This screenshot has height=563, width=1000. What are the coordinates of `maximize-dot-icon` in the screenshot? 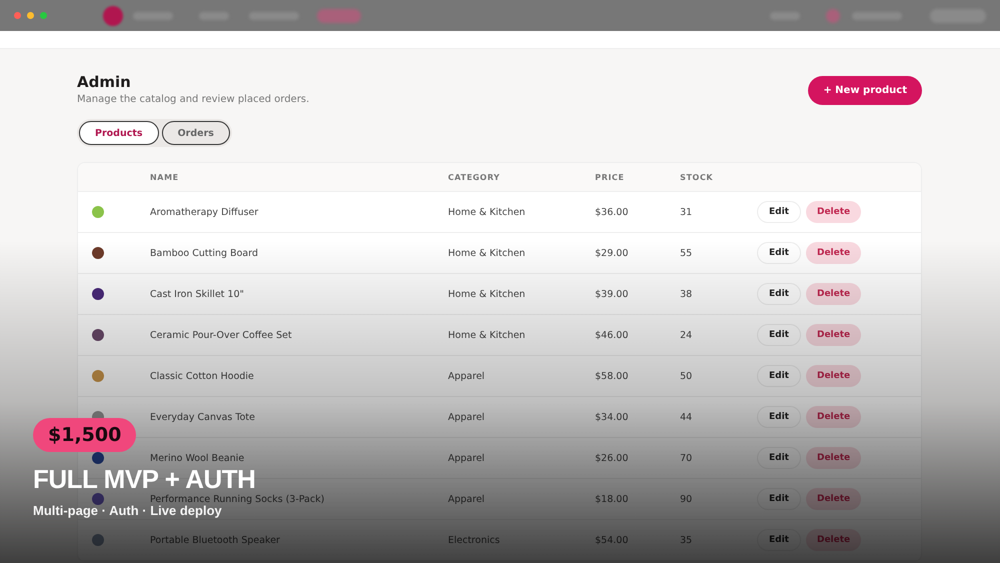 It's located at (43, 15).